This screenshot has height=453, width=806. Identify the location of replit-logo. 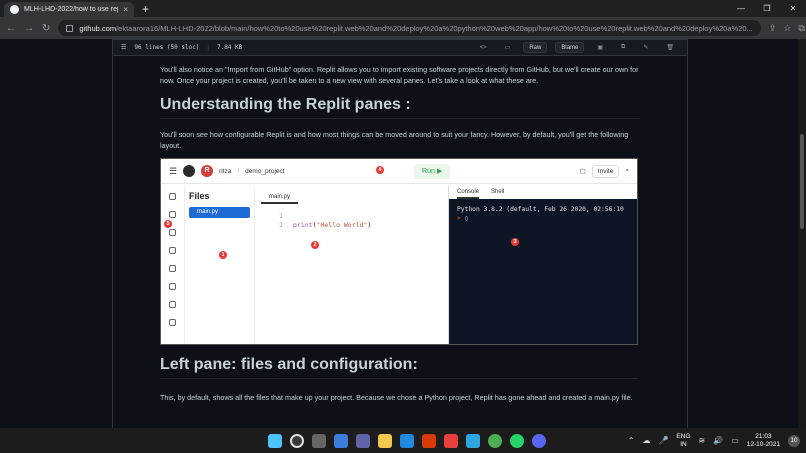
(189, 171).